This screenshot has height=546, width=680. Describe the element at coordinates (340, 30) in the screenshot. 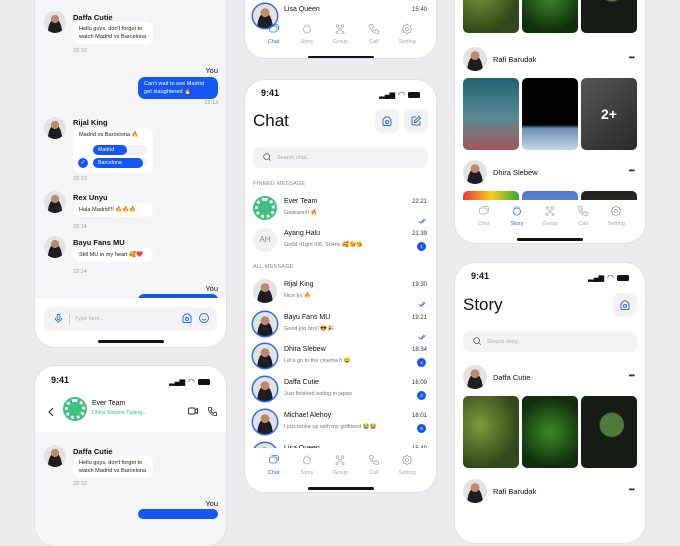

I see `group-icon` at that location.